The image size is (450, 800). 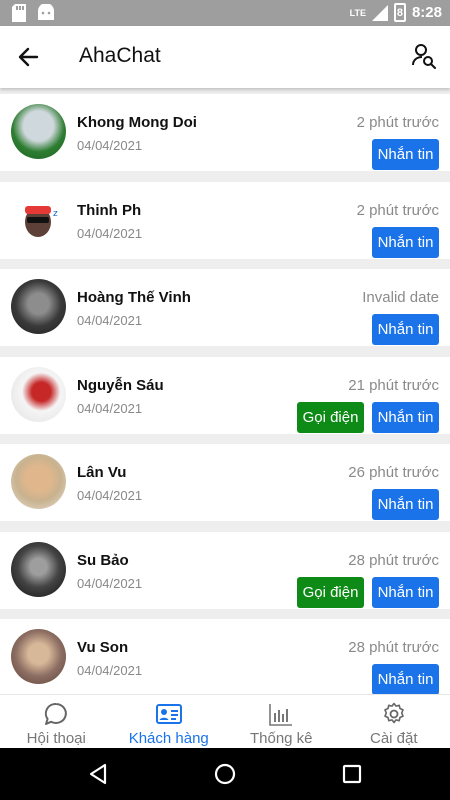 I want to click on customer-name: Thinh Ph, so click(x=109, y=210).